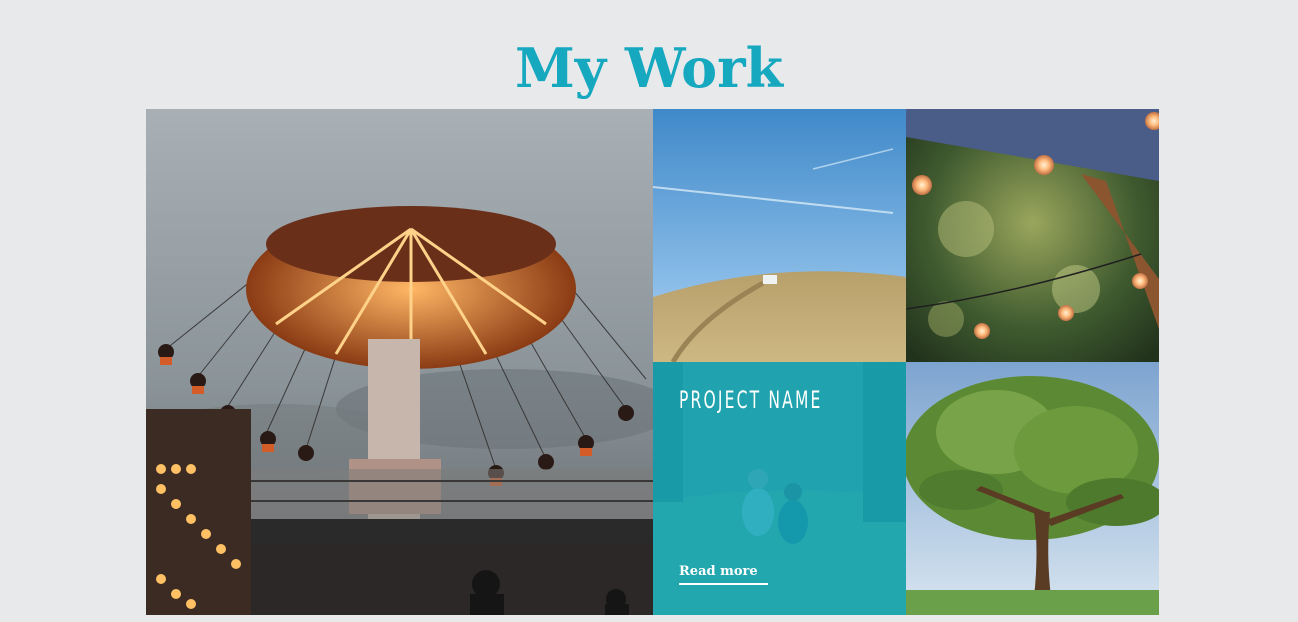 This screenshot has width=1298, height=622. I want to click on portfolio-tile-project: PROJECT NAME Read more, so click(779, 488).